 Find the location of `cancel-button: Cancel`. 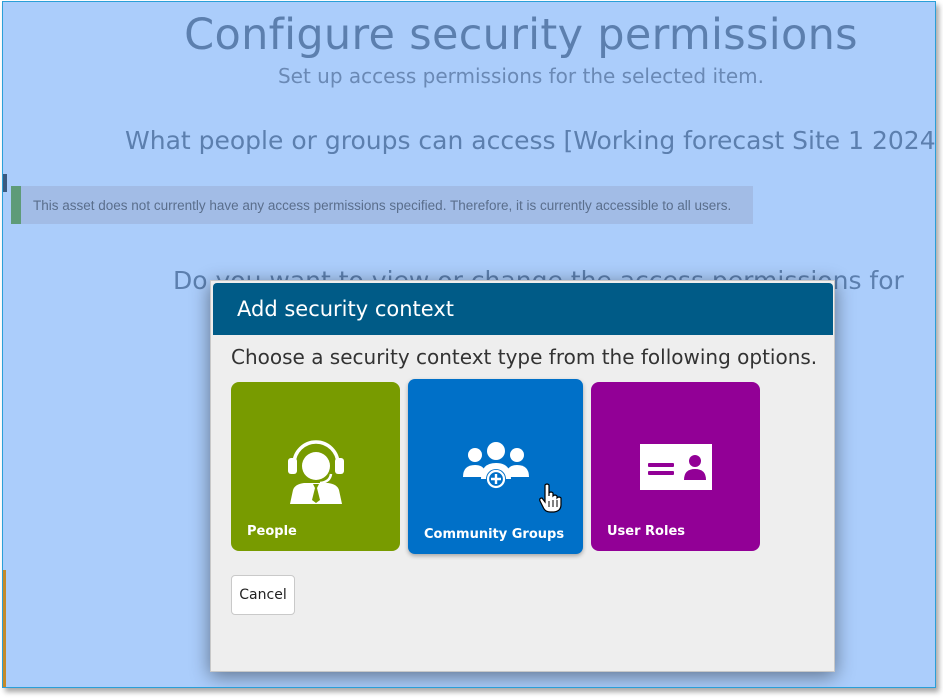

cancel-button: Cancel is located at coordinates (263, 595).